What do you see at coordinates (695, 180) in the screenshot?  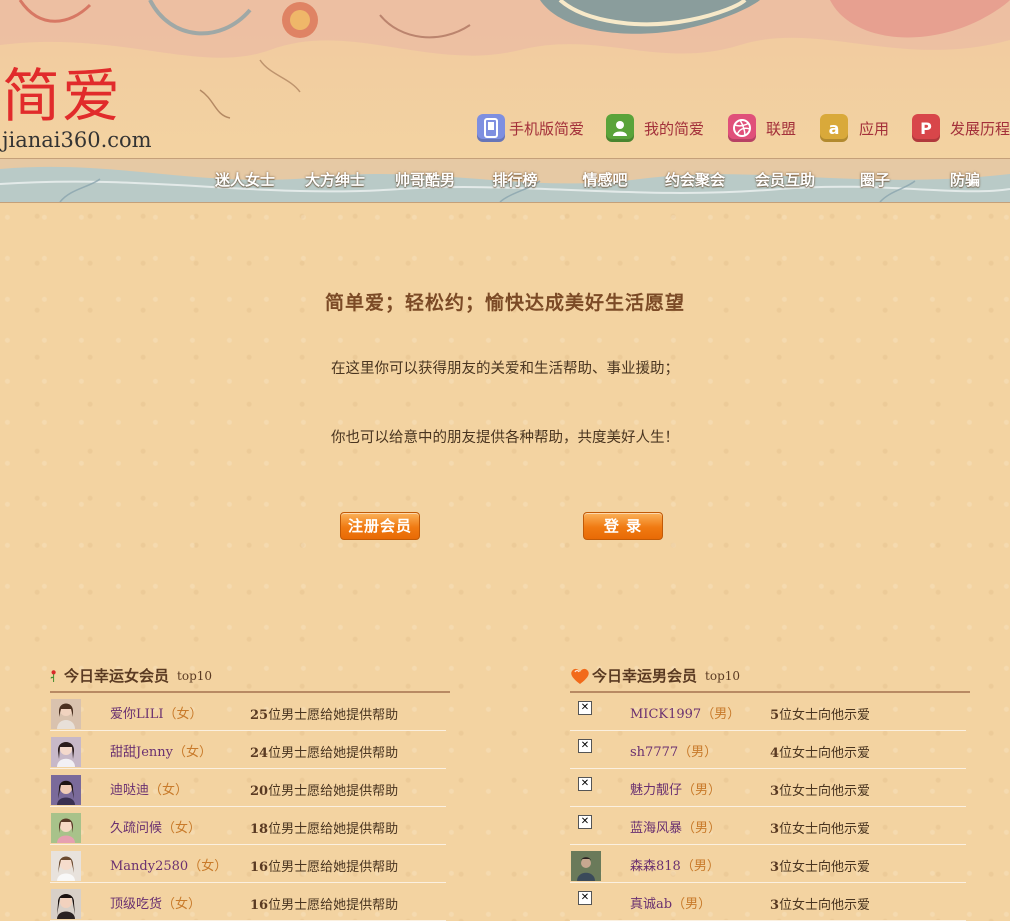 I see `nav-dating: 约会聚会` at bounding box center [695, 180].